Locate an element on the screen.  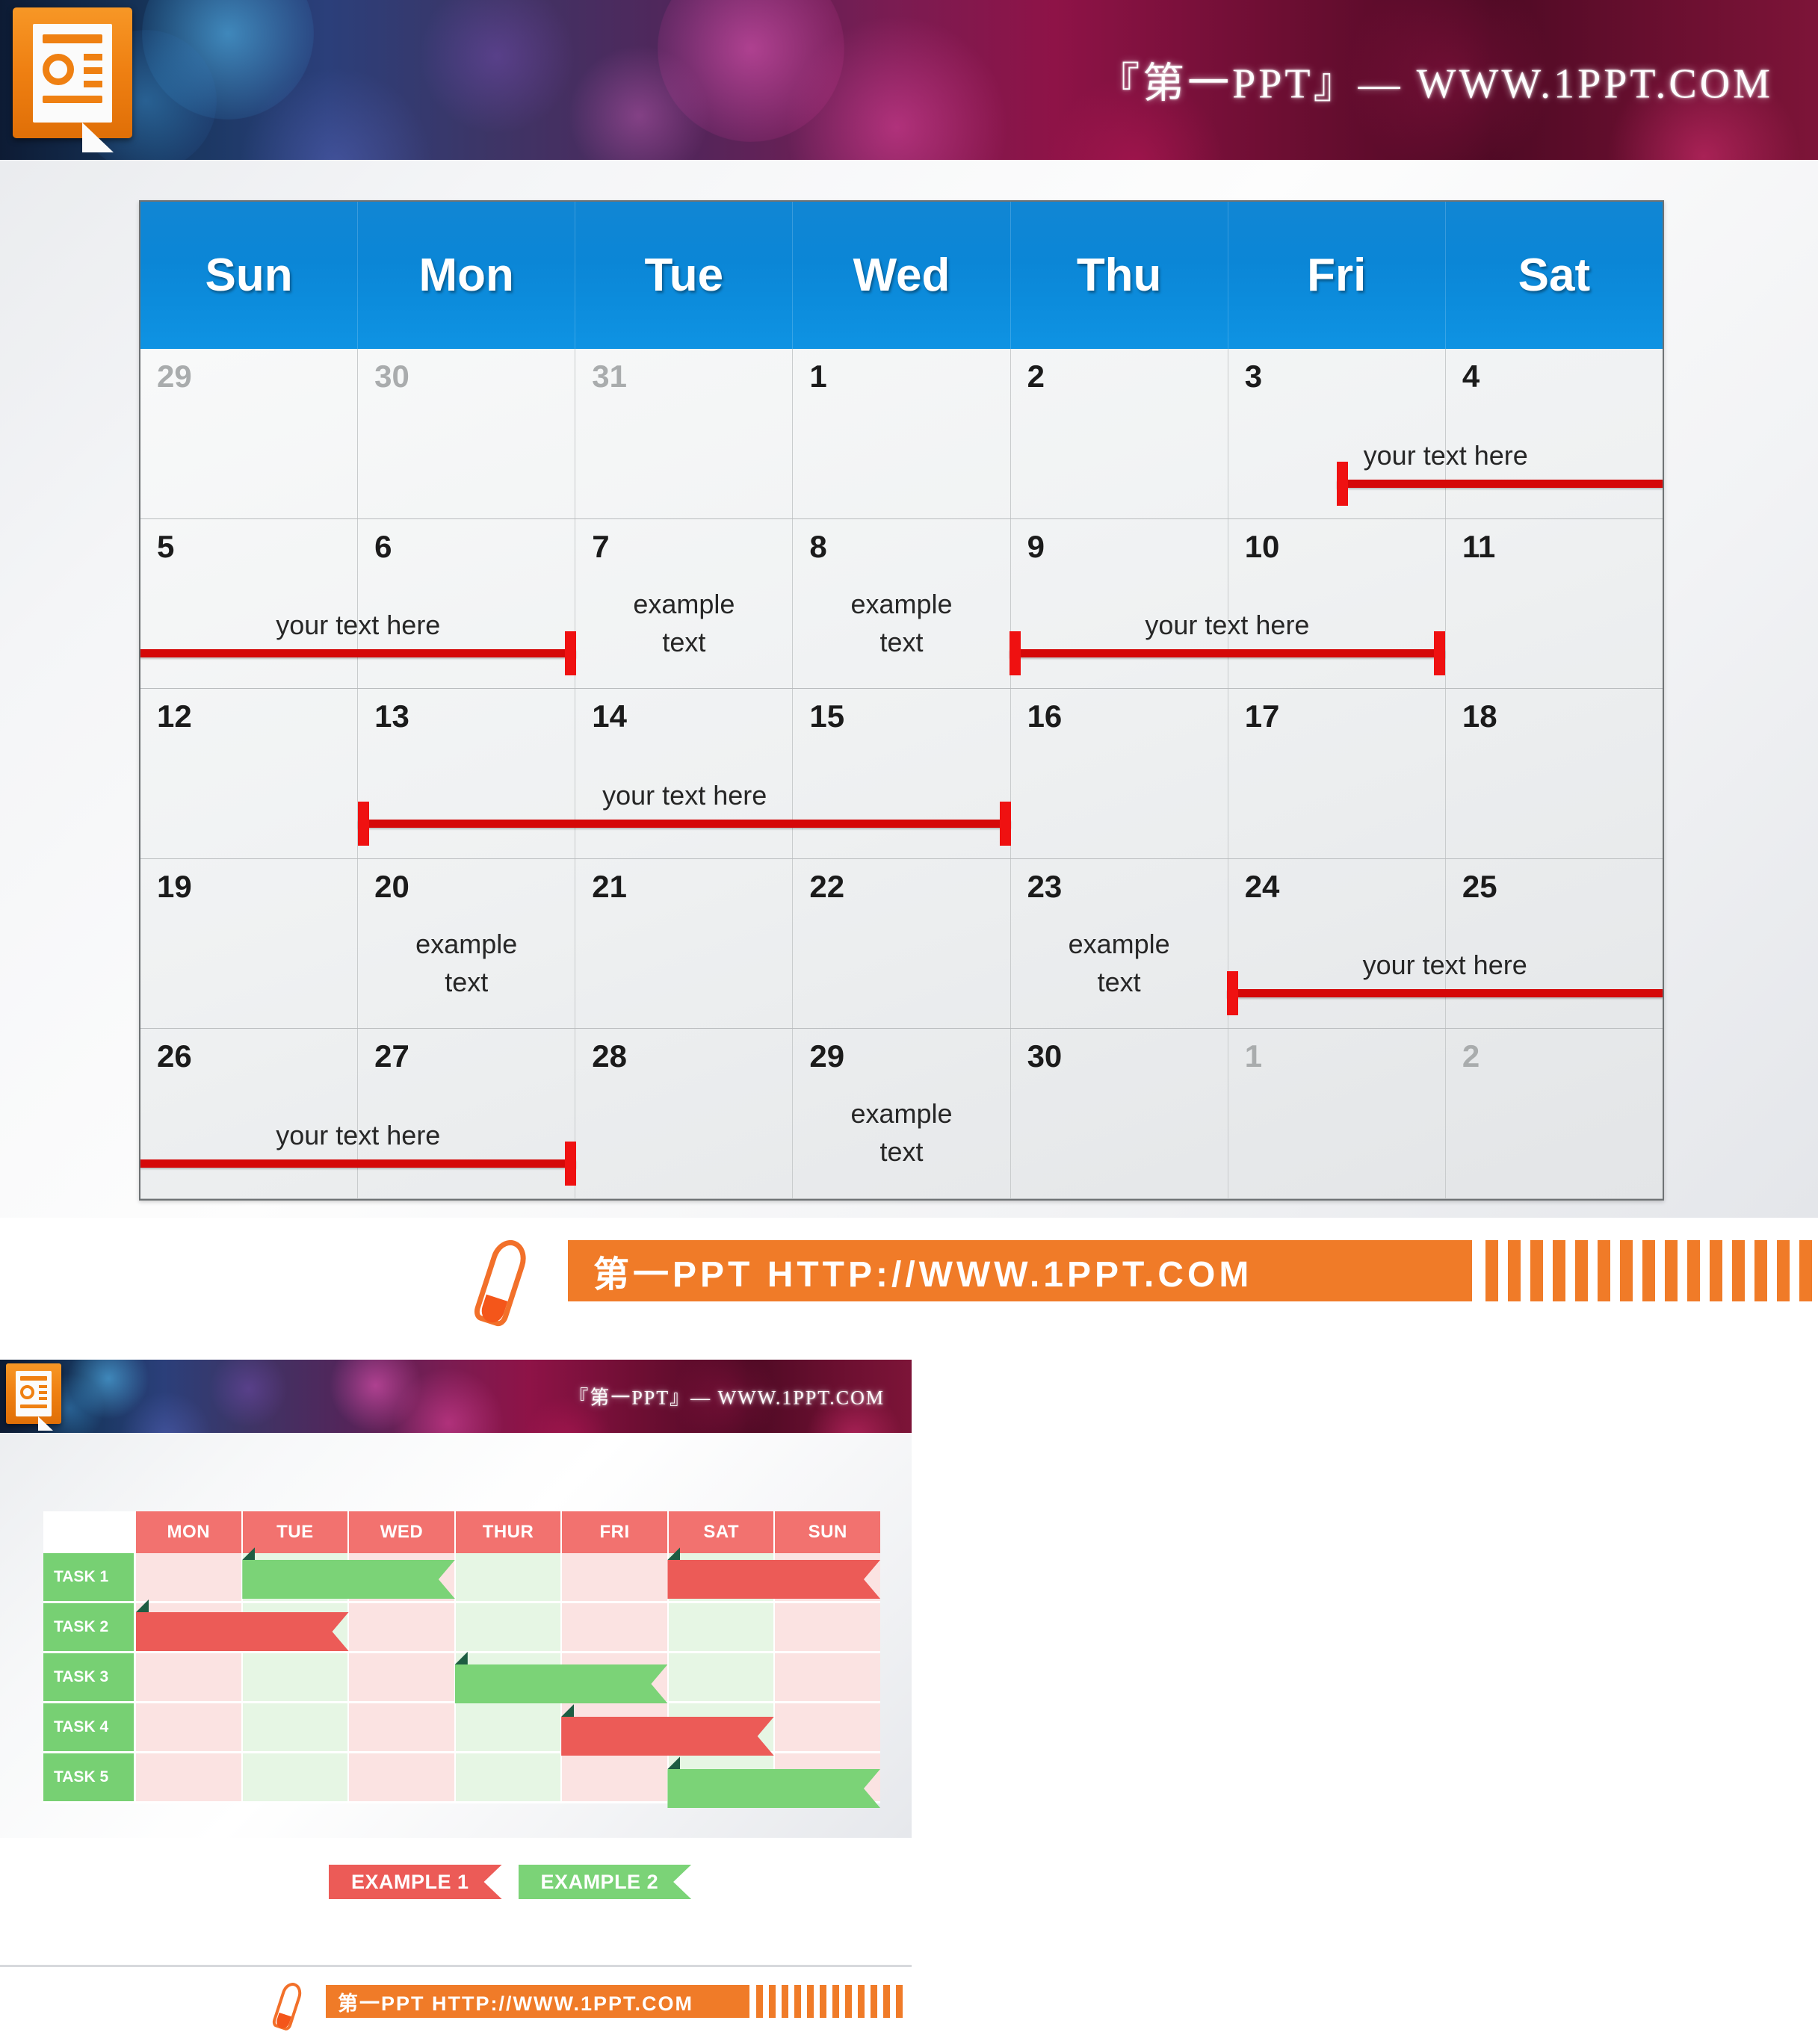
calendar-day-cell: 21 is located at coordinates (684, 943).